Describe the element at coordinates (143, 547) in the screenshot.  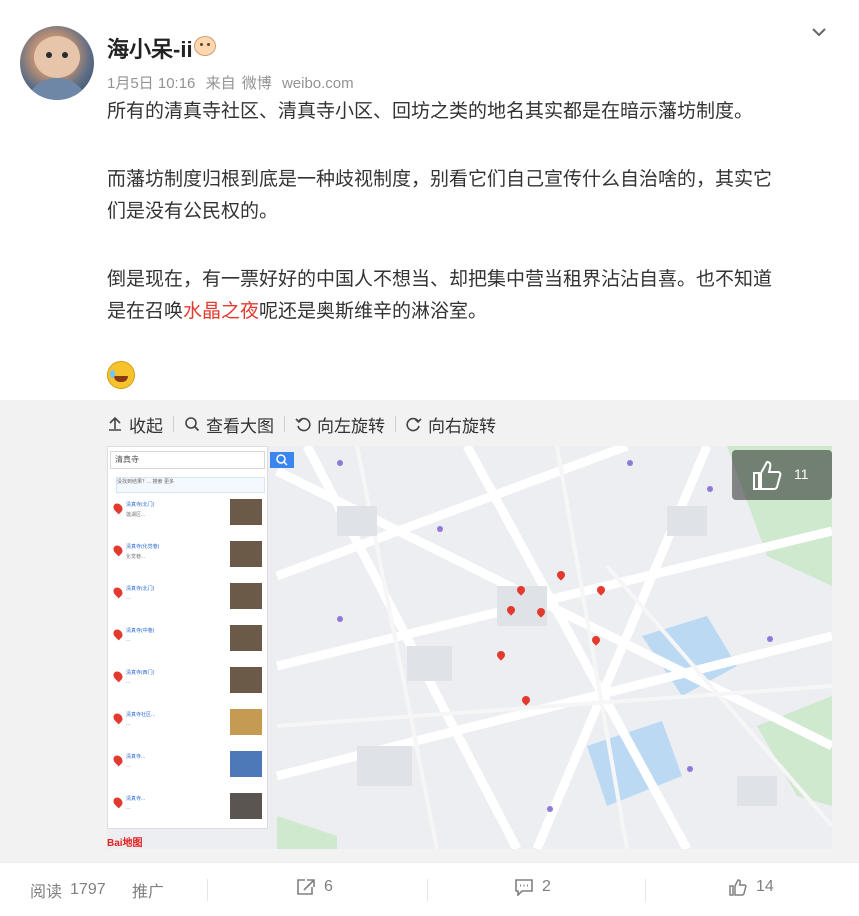
I see `result-title: 清真寺(化觉巷)` at that location.